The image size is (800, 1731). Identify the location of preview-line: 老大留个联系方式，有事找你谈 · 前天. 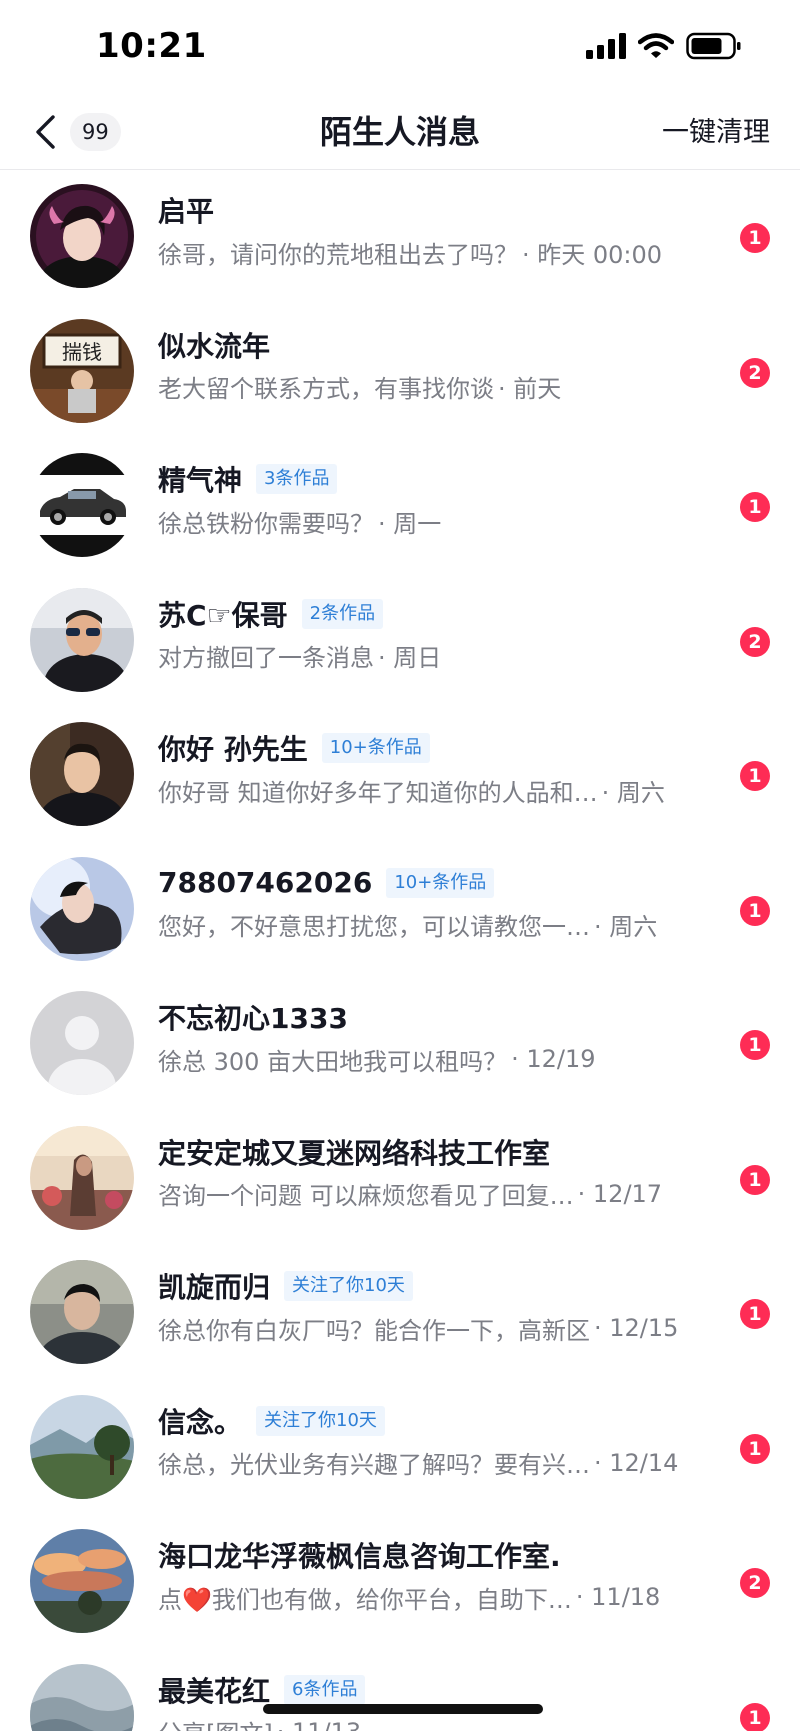
(443, 387).